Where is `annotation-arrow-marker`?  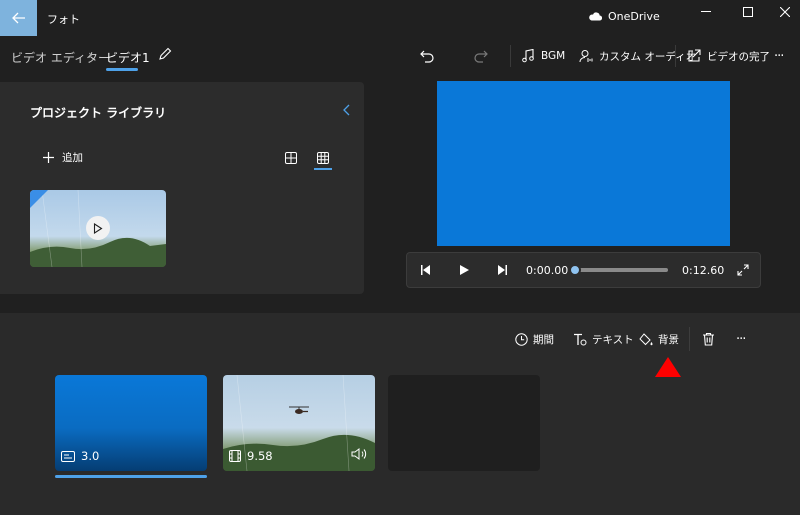 annotation-arrow-marker is located at coordinates (668, 367).